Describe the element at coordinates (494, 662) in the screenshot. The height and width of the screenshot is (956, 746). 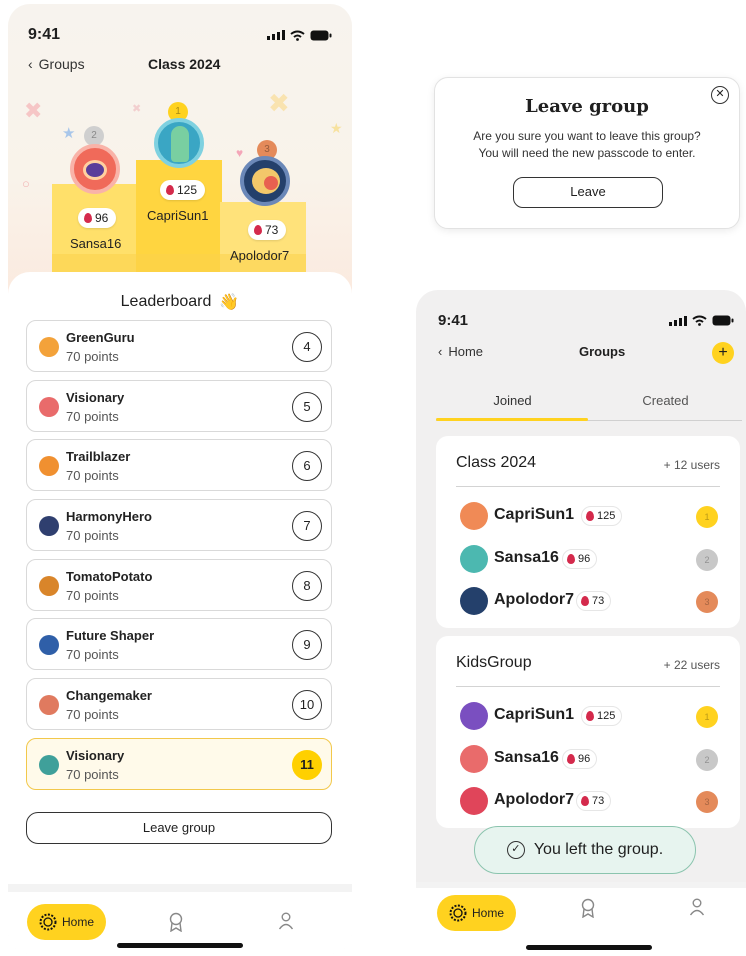
I see `group-name: KidsGroup` at that location.